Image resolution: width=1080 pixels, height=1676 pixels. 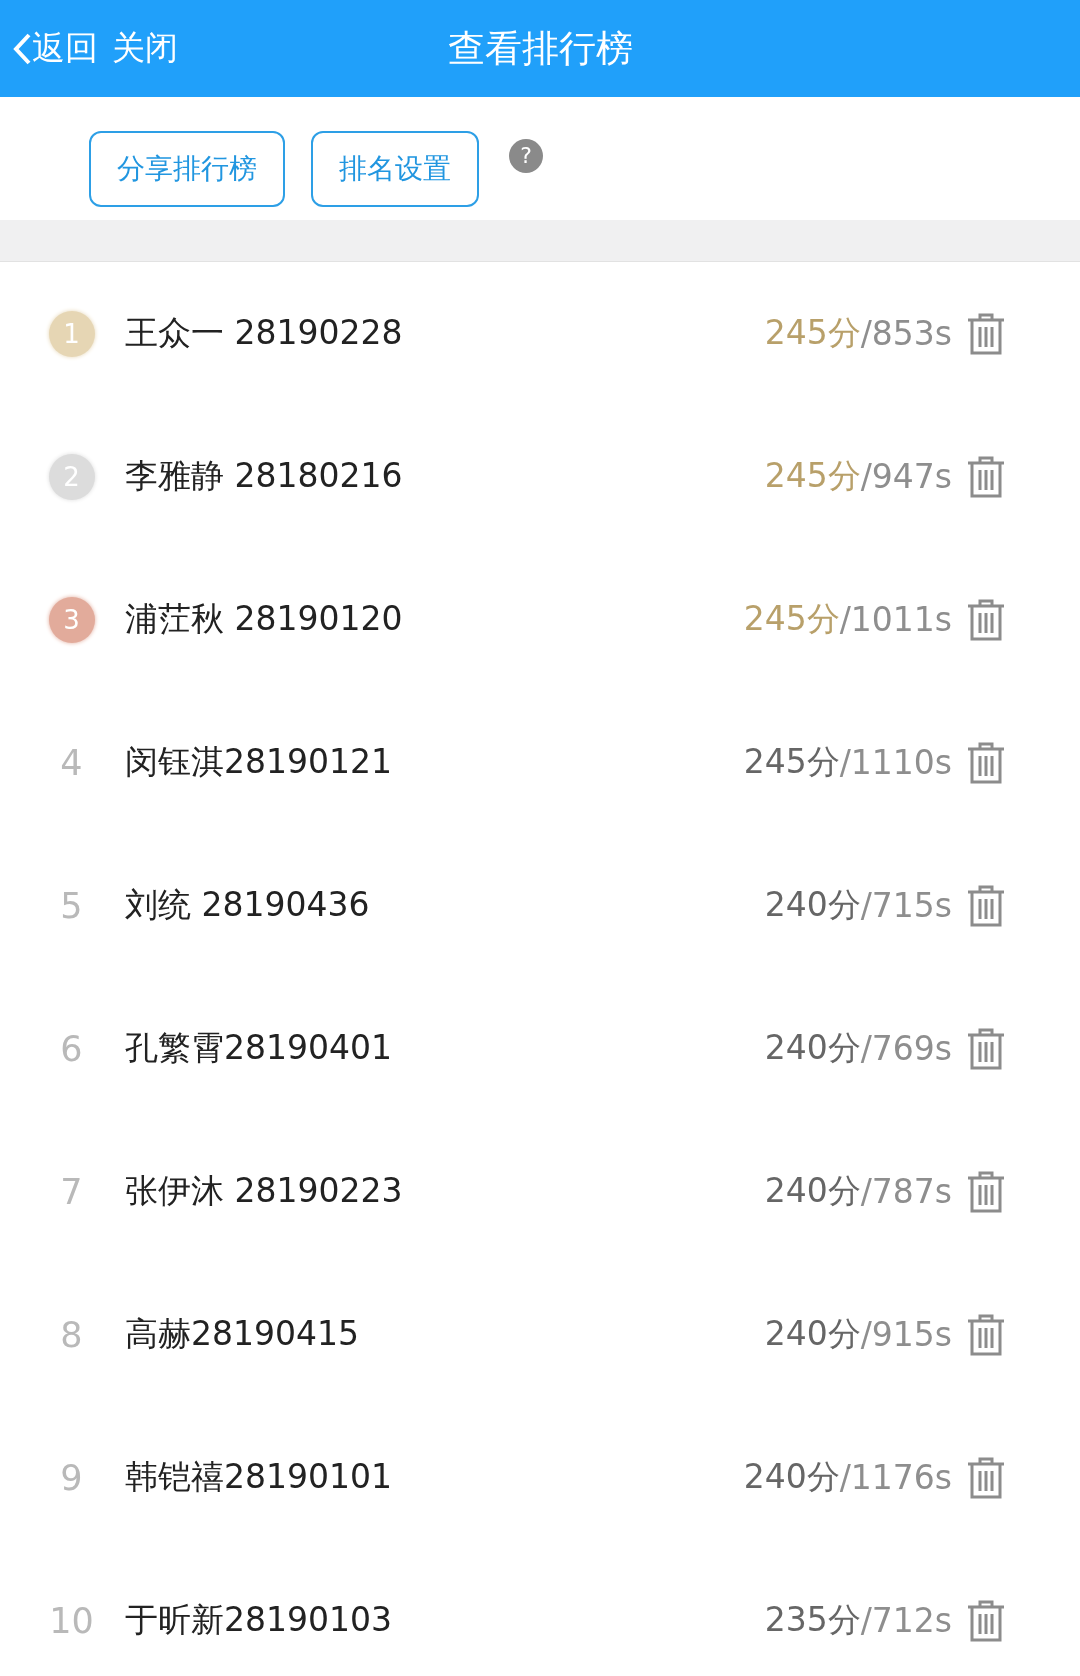 What do you see at coordinates (264, 1191) in the screenshot?
I see `student-name: 张伊沐 28190223` at bounding box center [264, 1191].